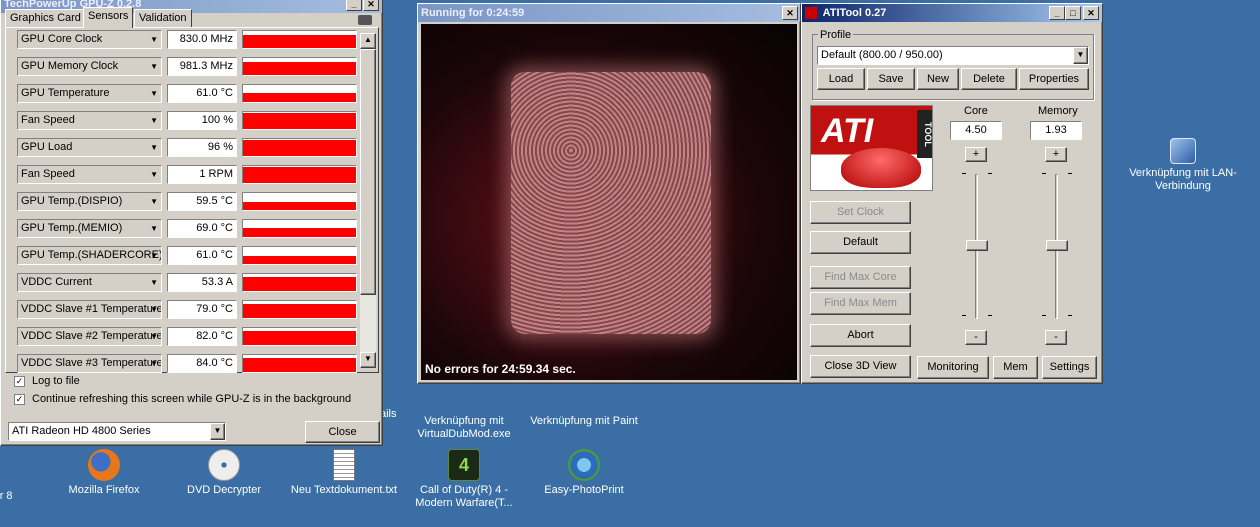  I want to click on find-max-core-button: Find Max Core, so click(860, 277).